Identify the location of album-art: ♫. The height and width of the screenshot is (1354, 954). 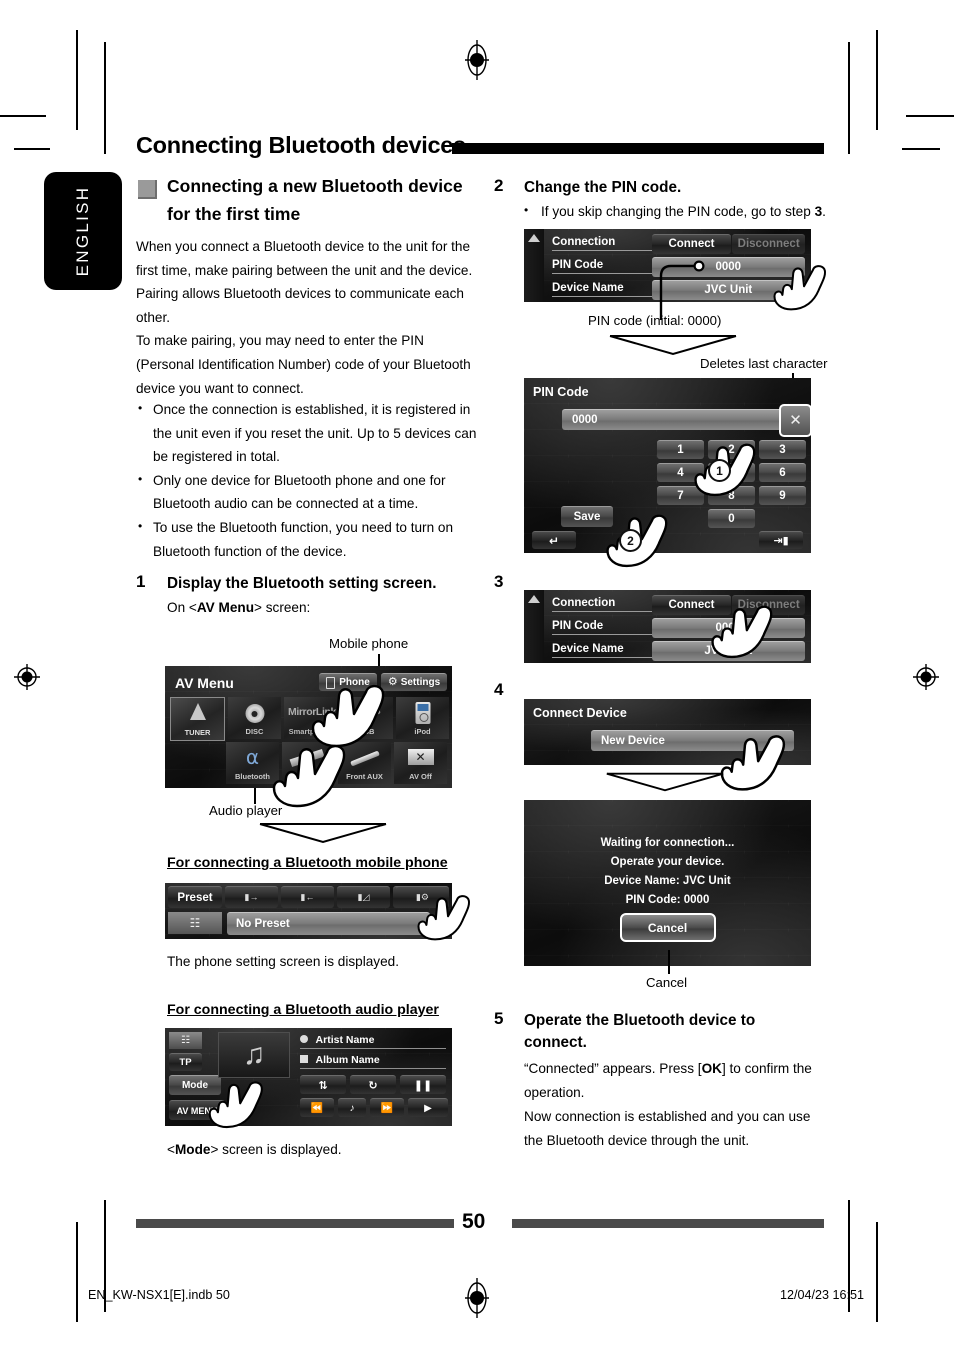
(254, 1055).